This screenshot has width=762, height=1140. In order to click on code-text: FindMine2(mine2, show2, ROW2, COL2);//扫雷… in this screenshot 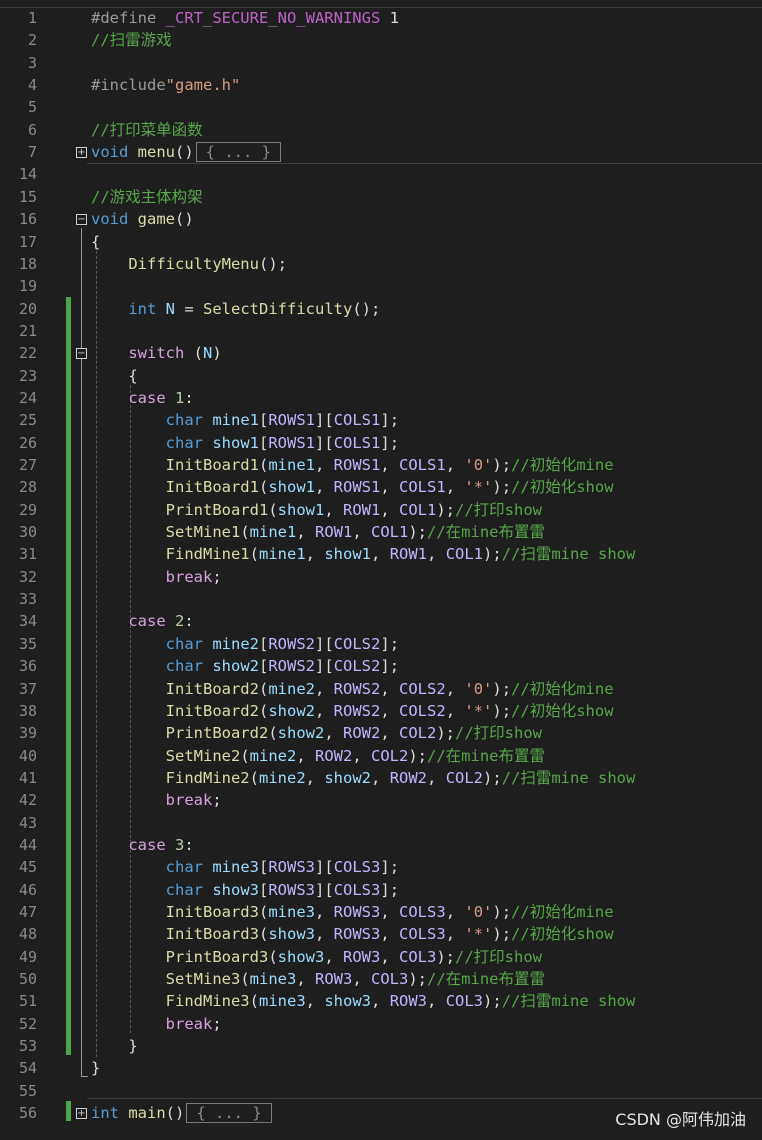, I will do `click(363, 778)`.